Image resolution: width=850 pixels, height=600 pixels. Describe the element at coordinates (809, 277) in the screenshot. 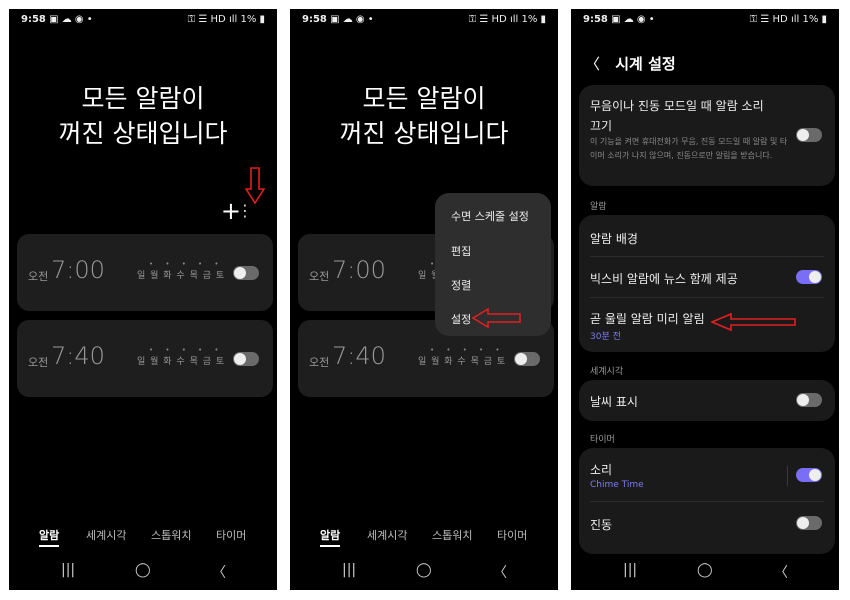

I see `bixby-news-toggle` at that location.